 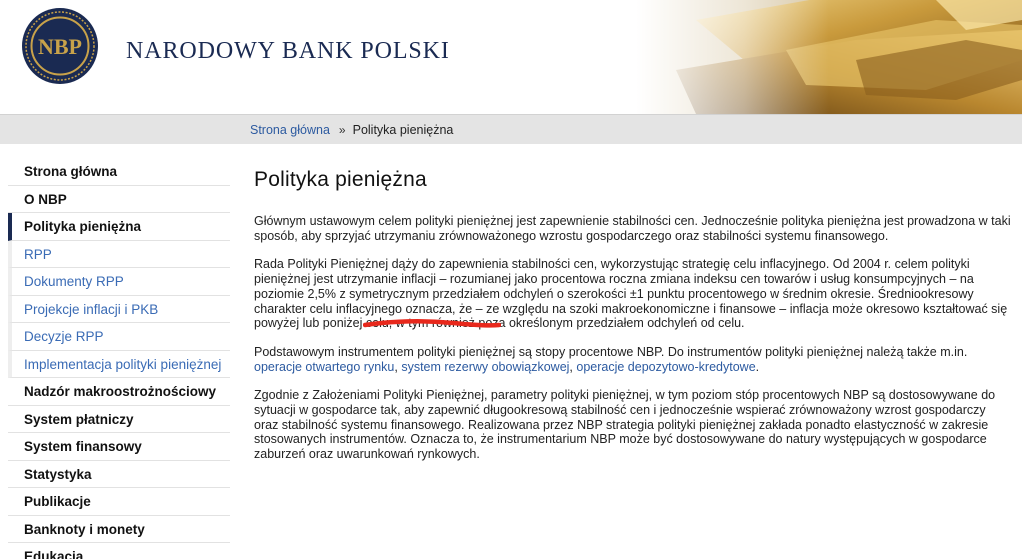 I want to click on sidebar-item-system-platniczy: System płatniczy, so click(x=119, y=419).